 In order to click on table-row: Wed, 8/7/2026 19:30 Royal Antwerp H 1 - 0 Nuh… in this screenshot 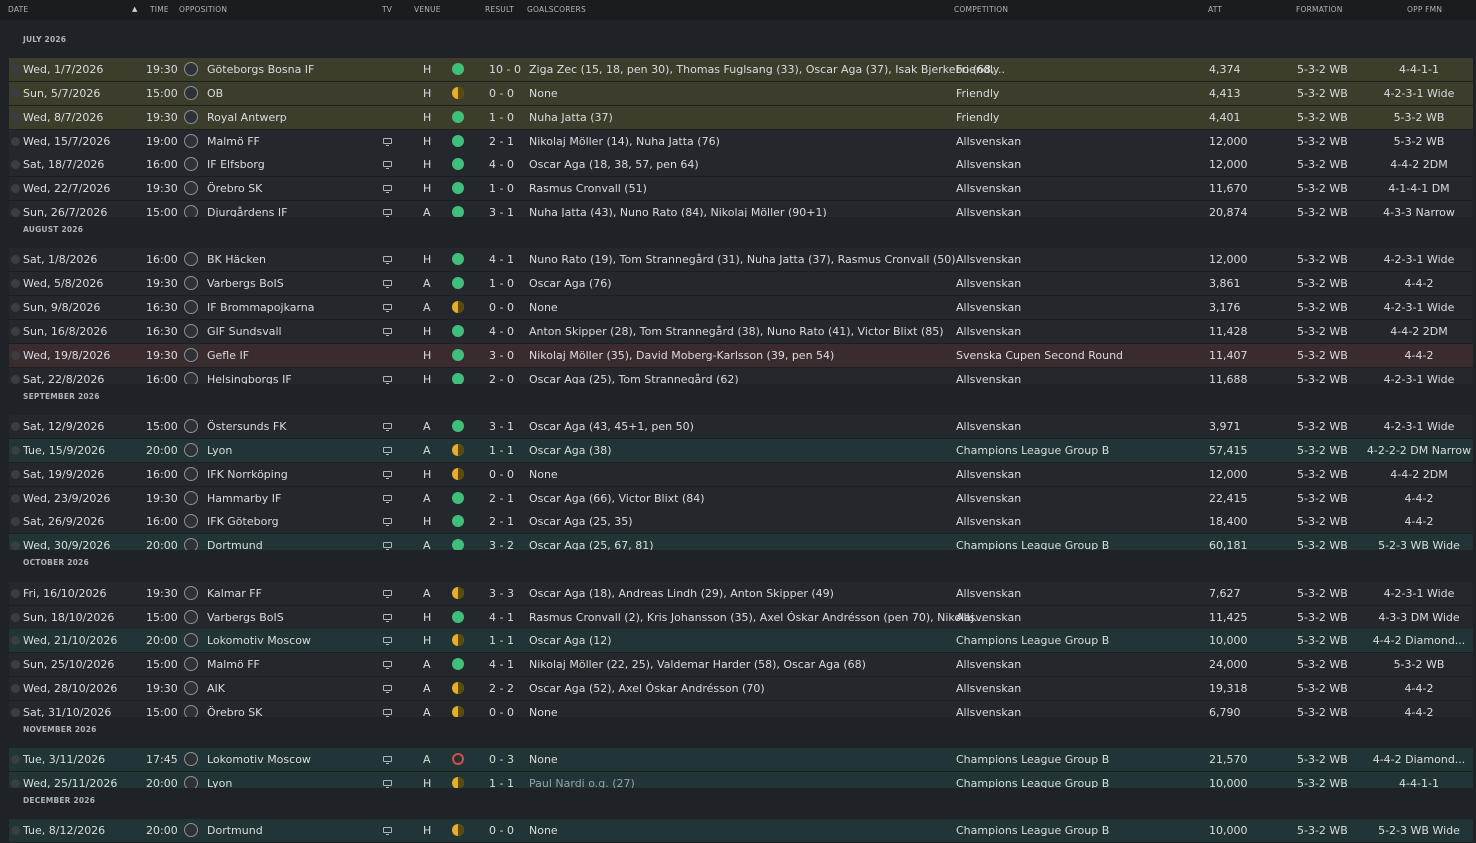, I will do `click(741, 117)`.